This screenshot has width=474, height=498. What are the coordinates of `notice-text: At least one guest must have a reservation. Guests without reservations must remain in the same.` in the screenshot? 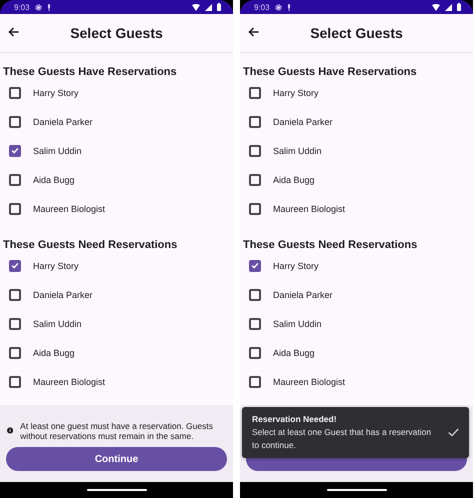 It's located at (117, 430).